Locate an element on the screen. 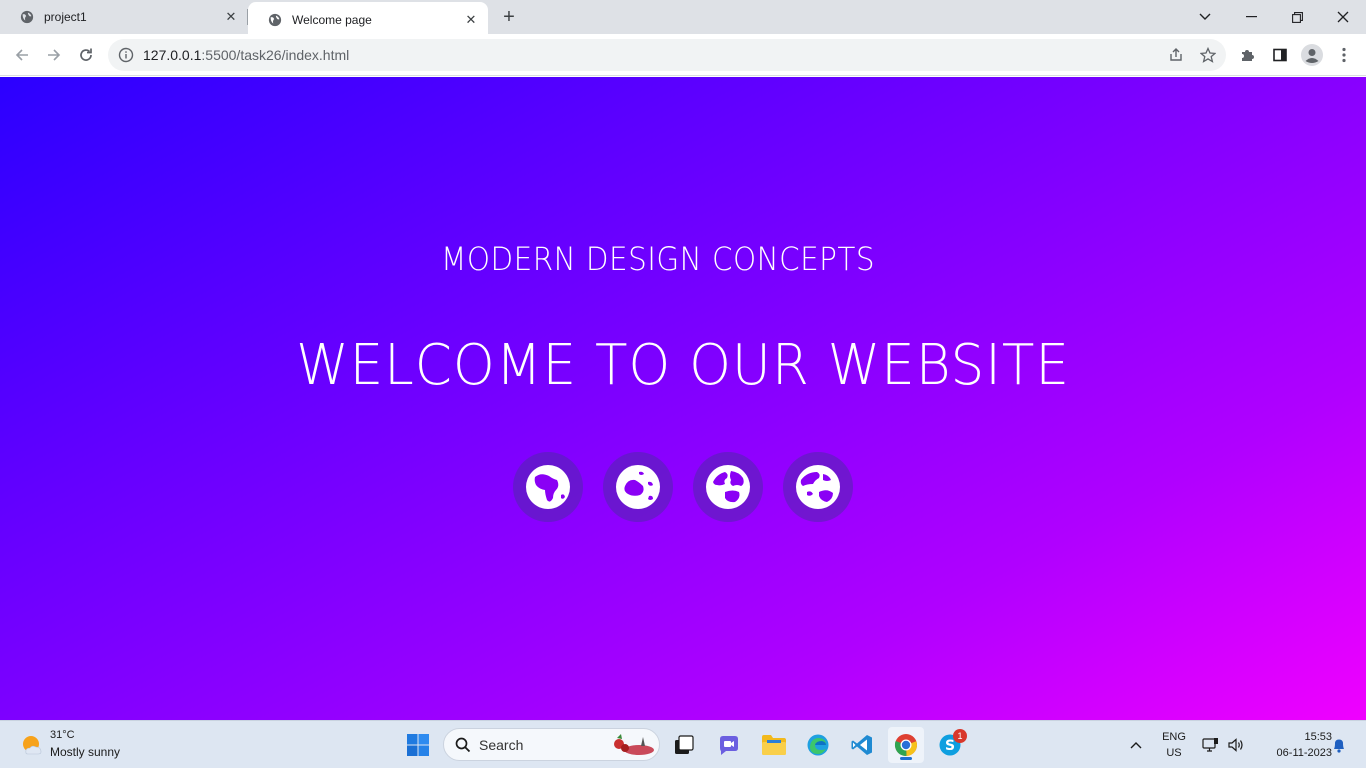  avatar-icon is located at coordinates (1312, 55).